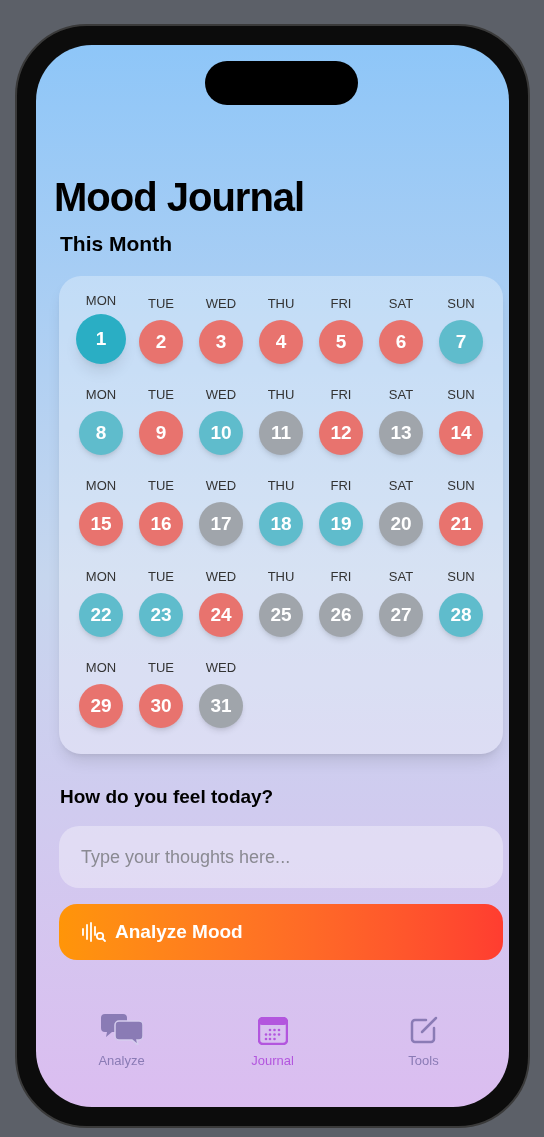 The image size is (544, 1137). I want to click on tab-item: Journal, so click(272, 1040).